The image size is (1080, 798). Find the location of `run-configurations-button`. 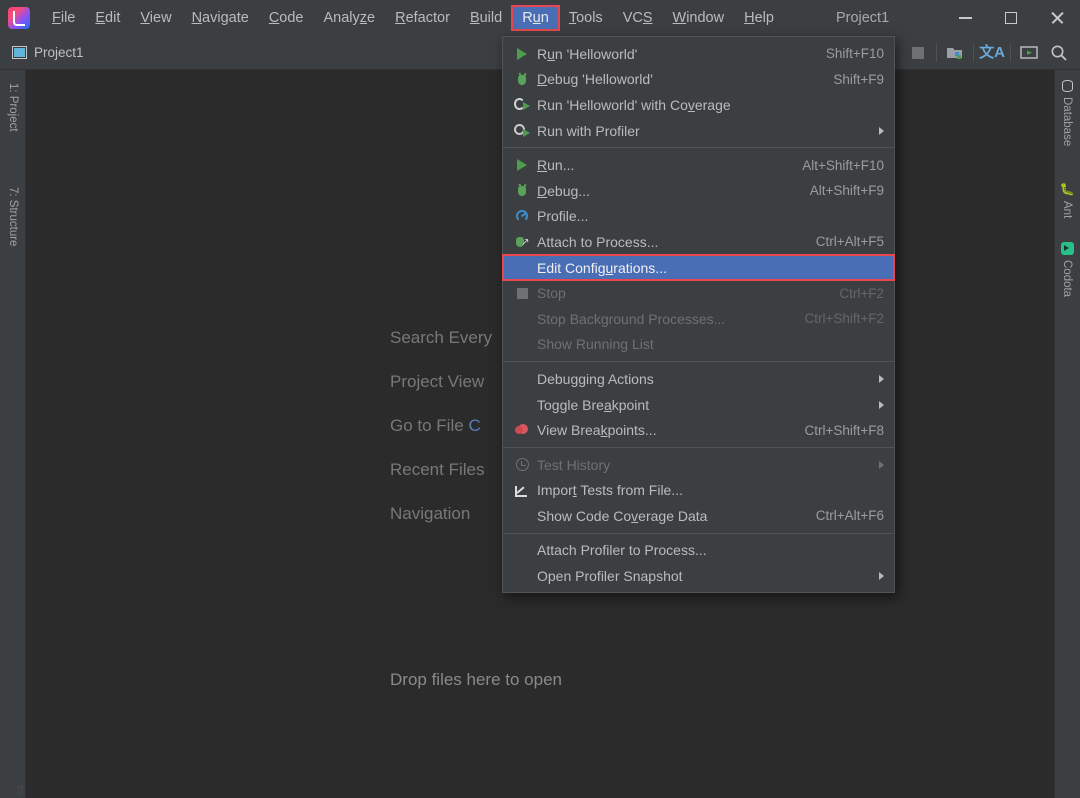

run-configurations-button is located at coordinates (1029, 53).